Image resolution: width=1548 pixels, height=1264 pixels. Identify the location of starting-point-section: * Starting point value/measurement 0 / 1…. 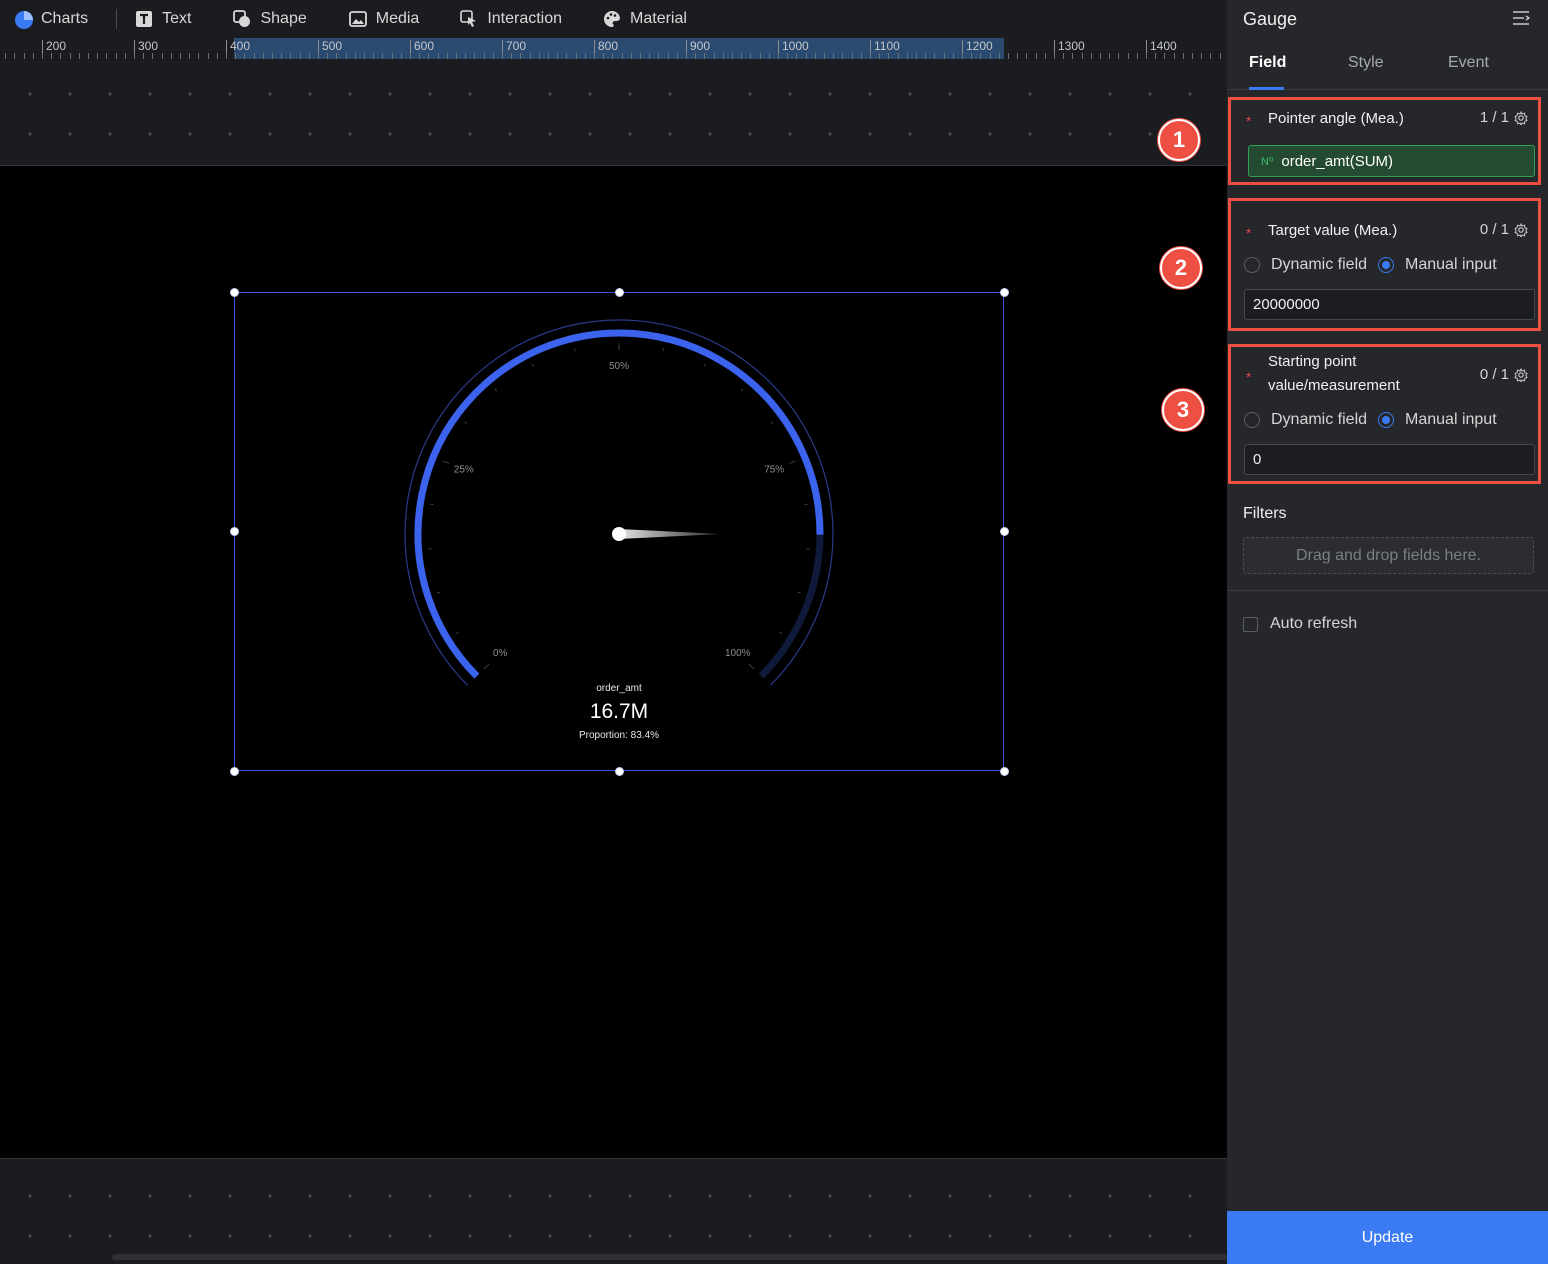
(1384, 414).